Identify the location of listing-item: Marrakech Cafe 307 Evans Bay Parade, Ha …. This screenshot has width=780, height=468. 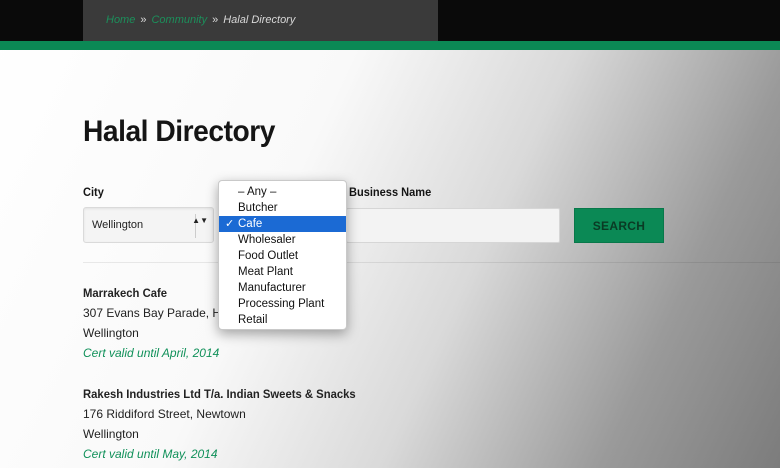
(155, 323).